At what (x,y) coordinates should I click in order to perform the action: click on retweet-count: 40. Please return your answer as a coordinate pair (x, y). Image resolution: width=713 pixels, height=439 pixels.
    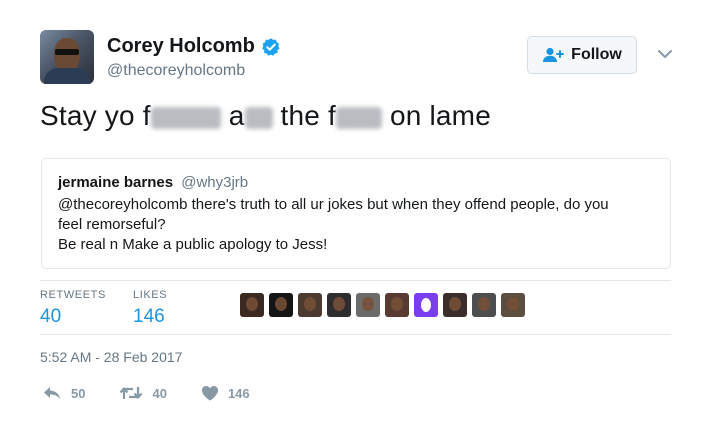
    Looking at the image, I should click on (159, 393).